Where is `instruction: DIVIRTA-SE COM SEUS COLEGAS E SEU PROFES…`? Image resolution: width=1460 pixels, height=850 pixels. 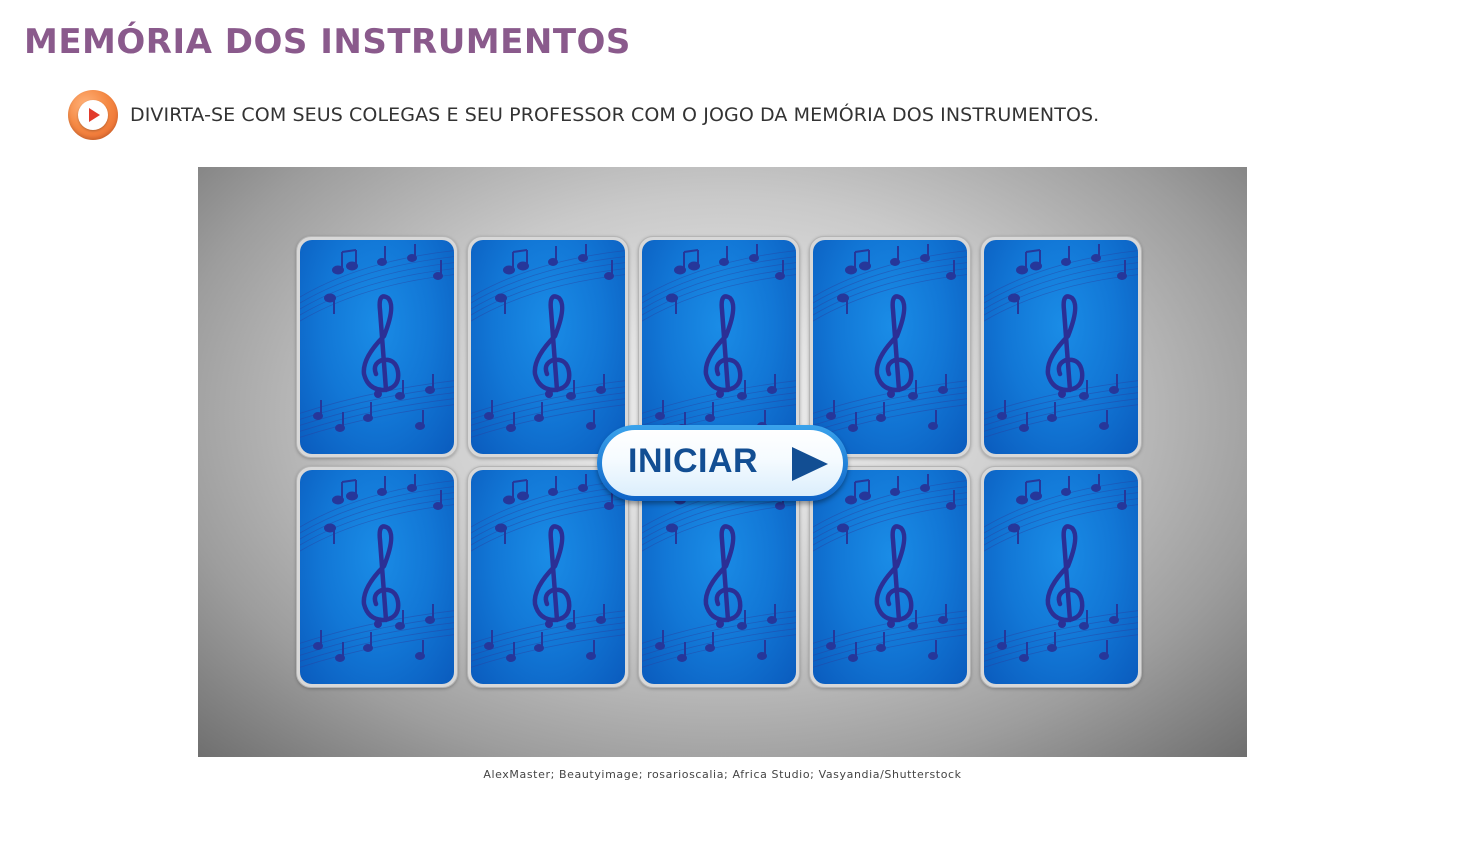
instruction: DIVIRTA-SE COM SEUS COLEGAS E SEU PROFES… is located at coordinates (583, 115).